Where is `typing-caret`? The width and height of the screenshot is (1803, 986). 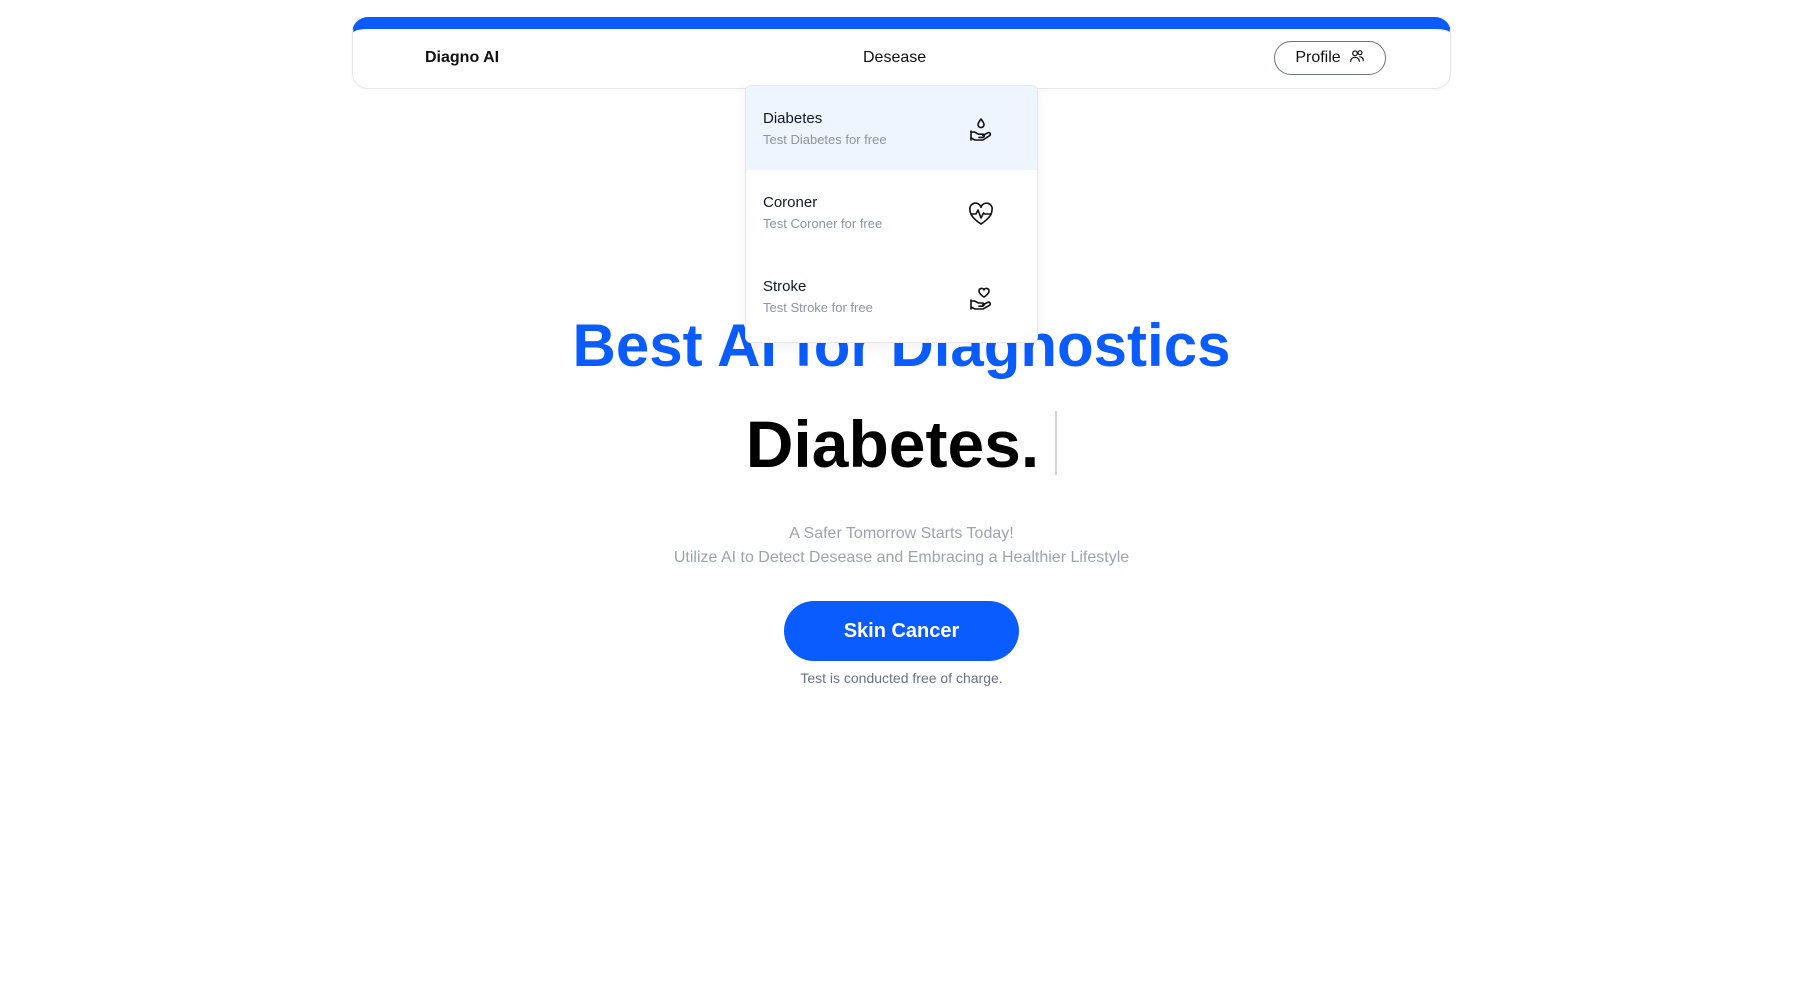 typing-caret is located at coordinates (1056, 443).